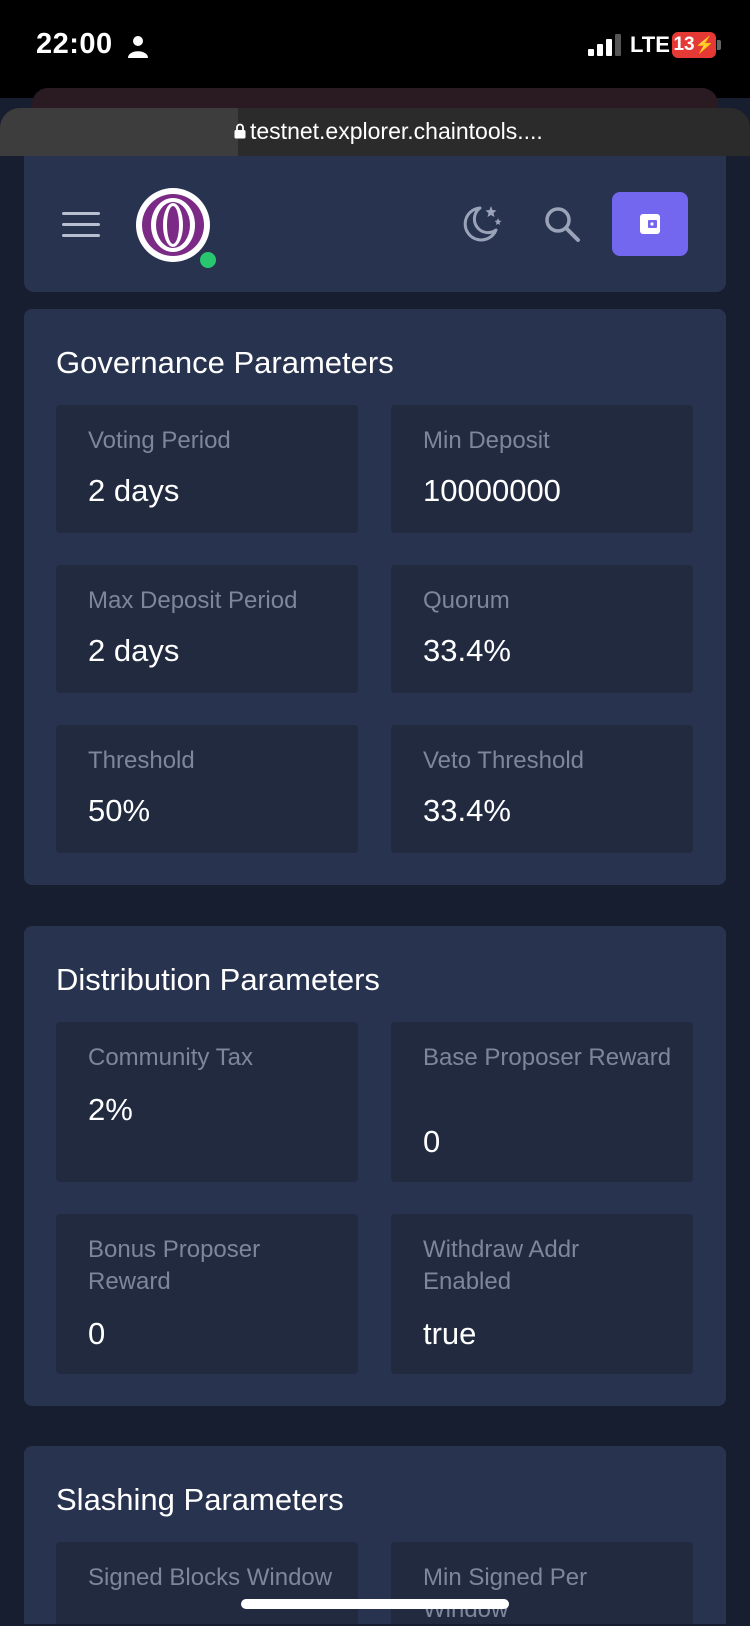  What do you see at coordinates (492, 490) in the screenshot?
I see `param-value: 10000000` at bounding box center [492, 490].